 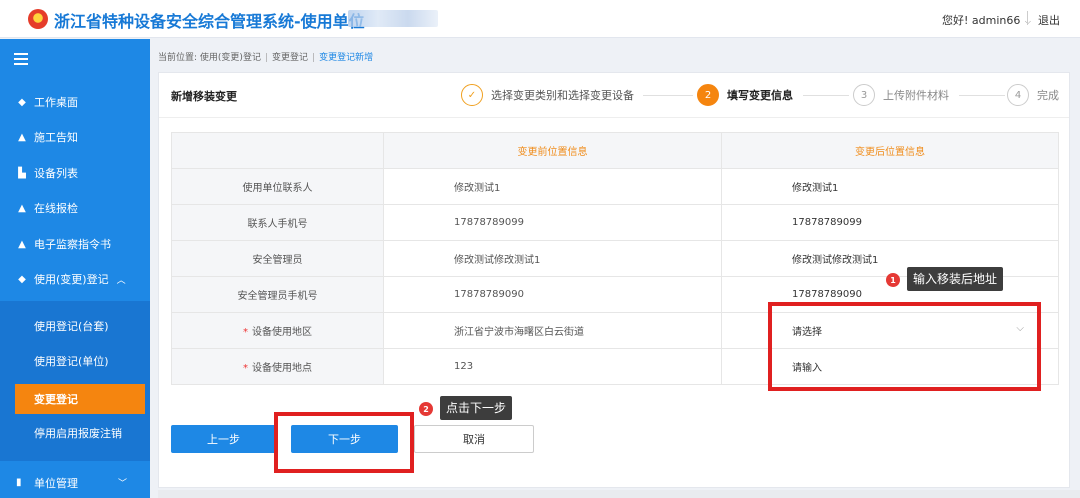 What do you see at coordinates (552, 366) in the screenshot?
I see `before-value: 123` at bounding box center [552, 366].